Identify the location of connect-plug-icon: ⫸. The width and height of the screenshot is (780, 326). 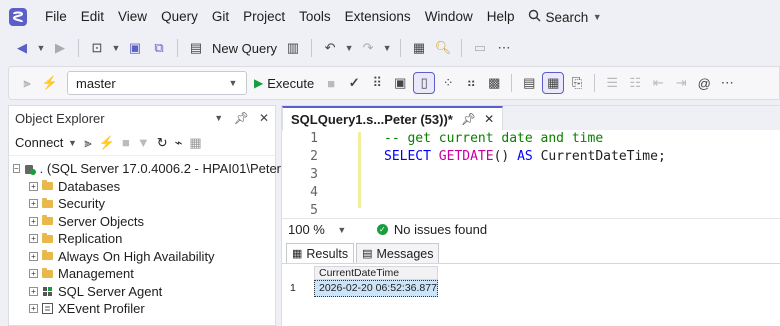
(87, 143).